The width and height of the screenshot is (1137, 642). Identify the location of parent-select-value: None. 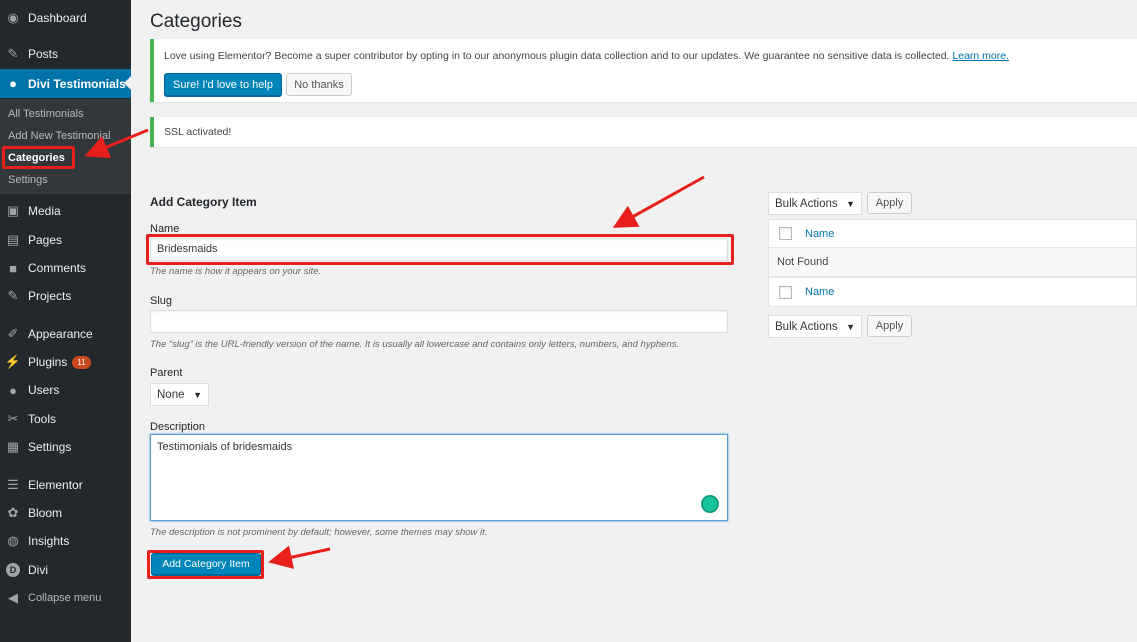
(171, 394).